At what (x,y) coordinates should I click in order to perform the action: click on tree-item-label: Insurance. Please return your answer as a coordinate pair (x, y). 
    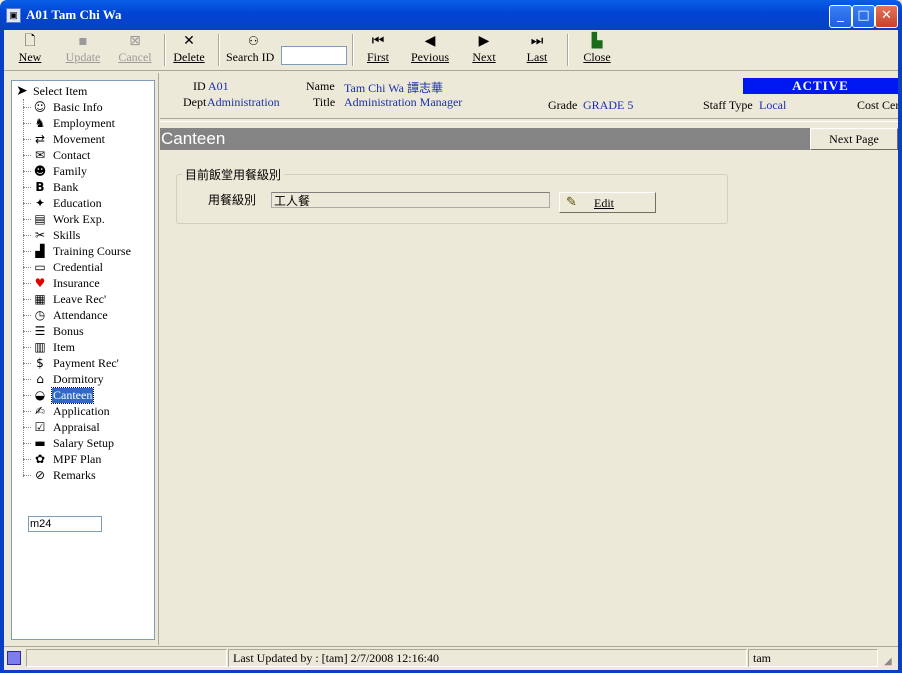
    Looking at the image, I should click on (76, 283).